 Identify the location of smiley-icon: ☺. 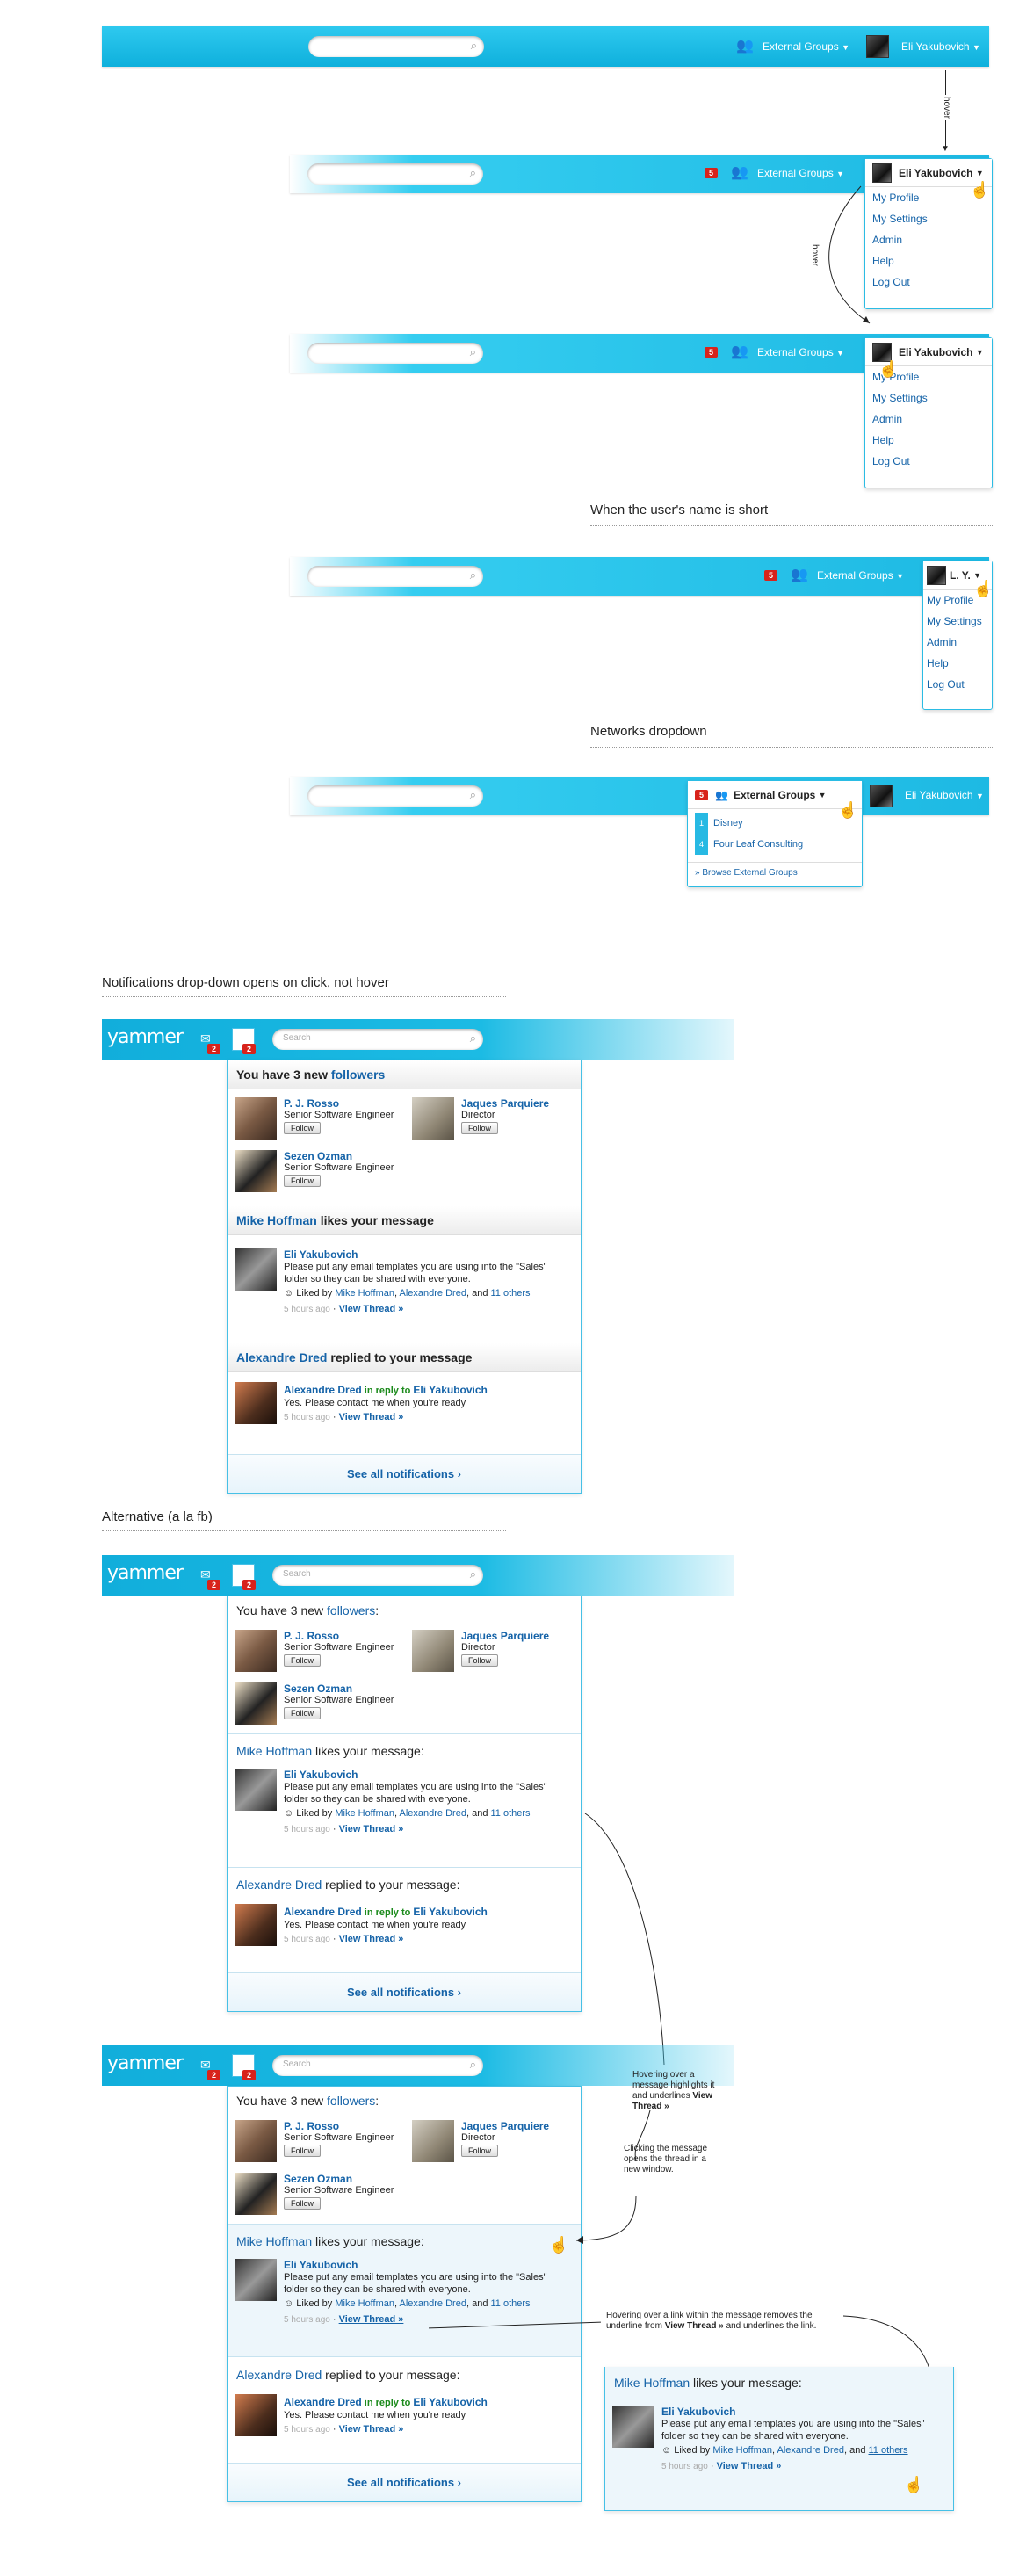
(289, 1293).